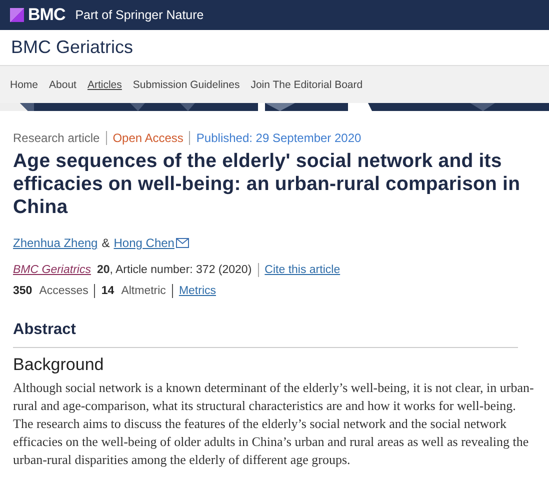 The width and height of the screenshot is (549, 495). Describe the element at coordinates (59, 365) in the screenshot. I see `subsection-heading: Background` at that location.